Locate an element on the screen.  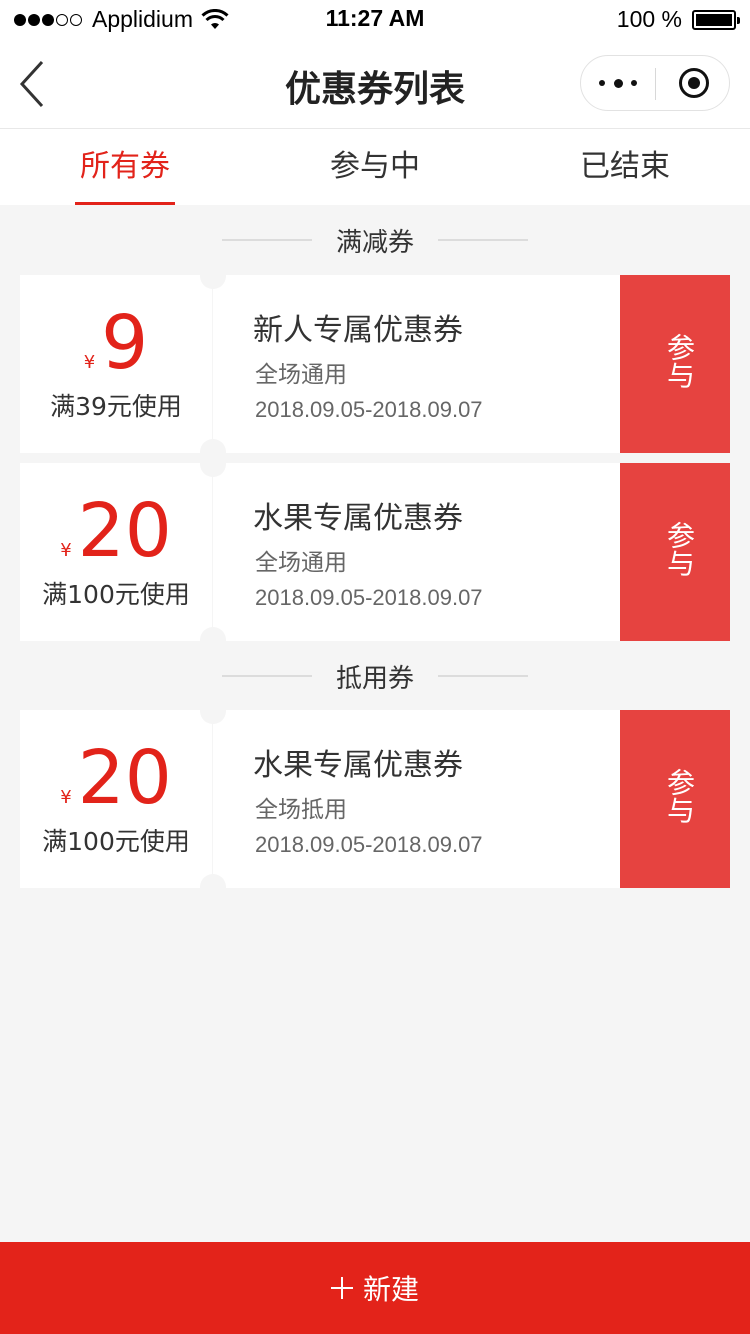
section-title: 满减券 is located at coordinates (374, 242).